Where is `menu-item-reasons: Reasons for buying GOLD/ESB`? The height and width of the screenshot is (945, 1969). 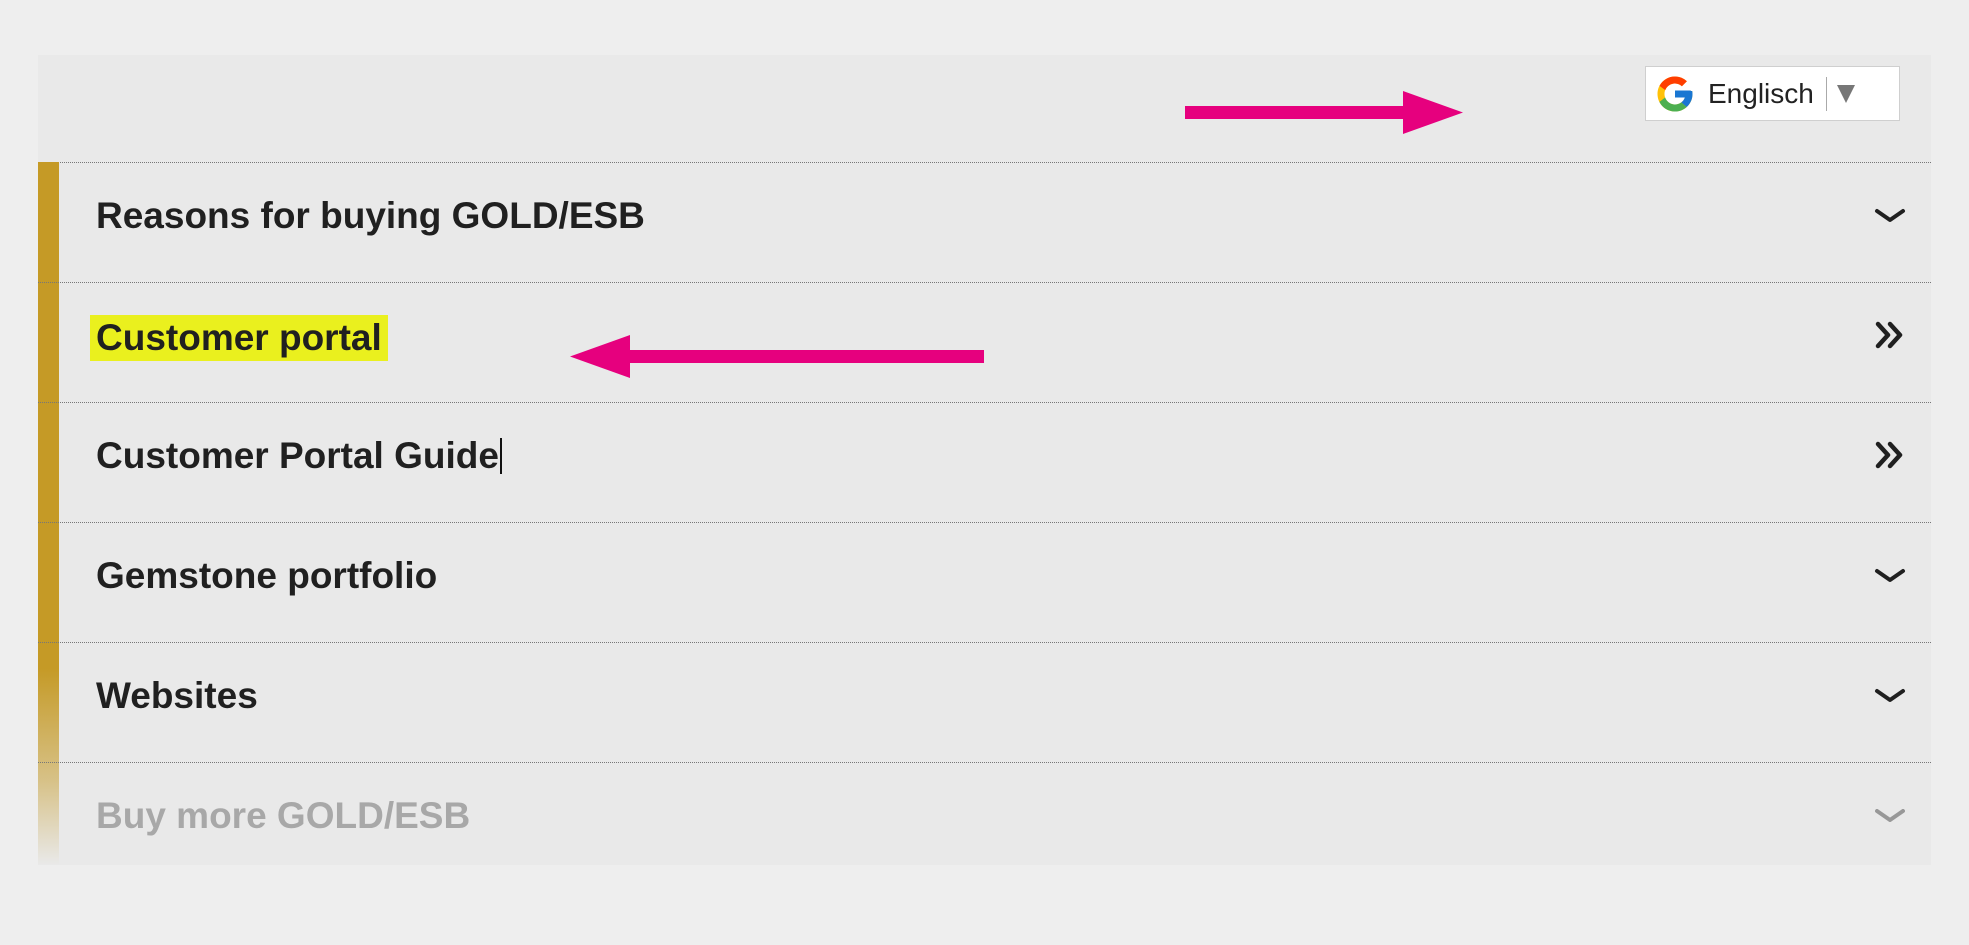 menu-item-reasons: Reasons for buying GOLD/ESB is located at coordinates (984, 223).